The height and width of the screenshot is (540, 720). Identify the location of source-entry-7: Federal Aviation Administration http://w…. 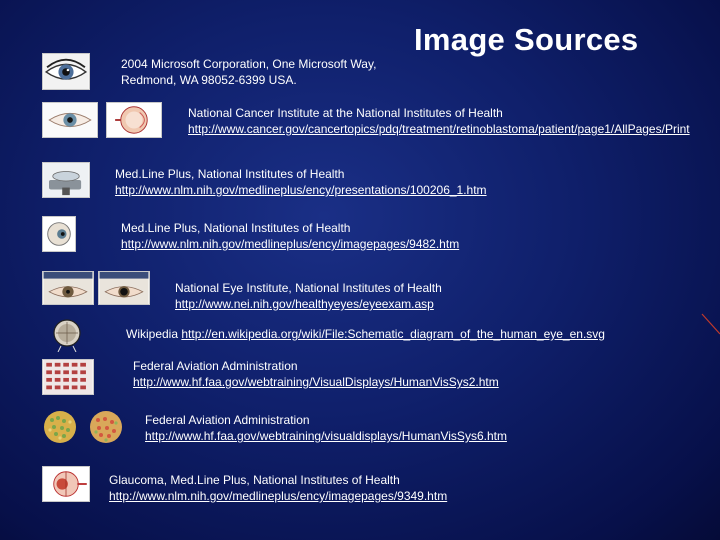
(316, 374).